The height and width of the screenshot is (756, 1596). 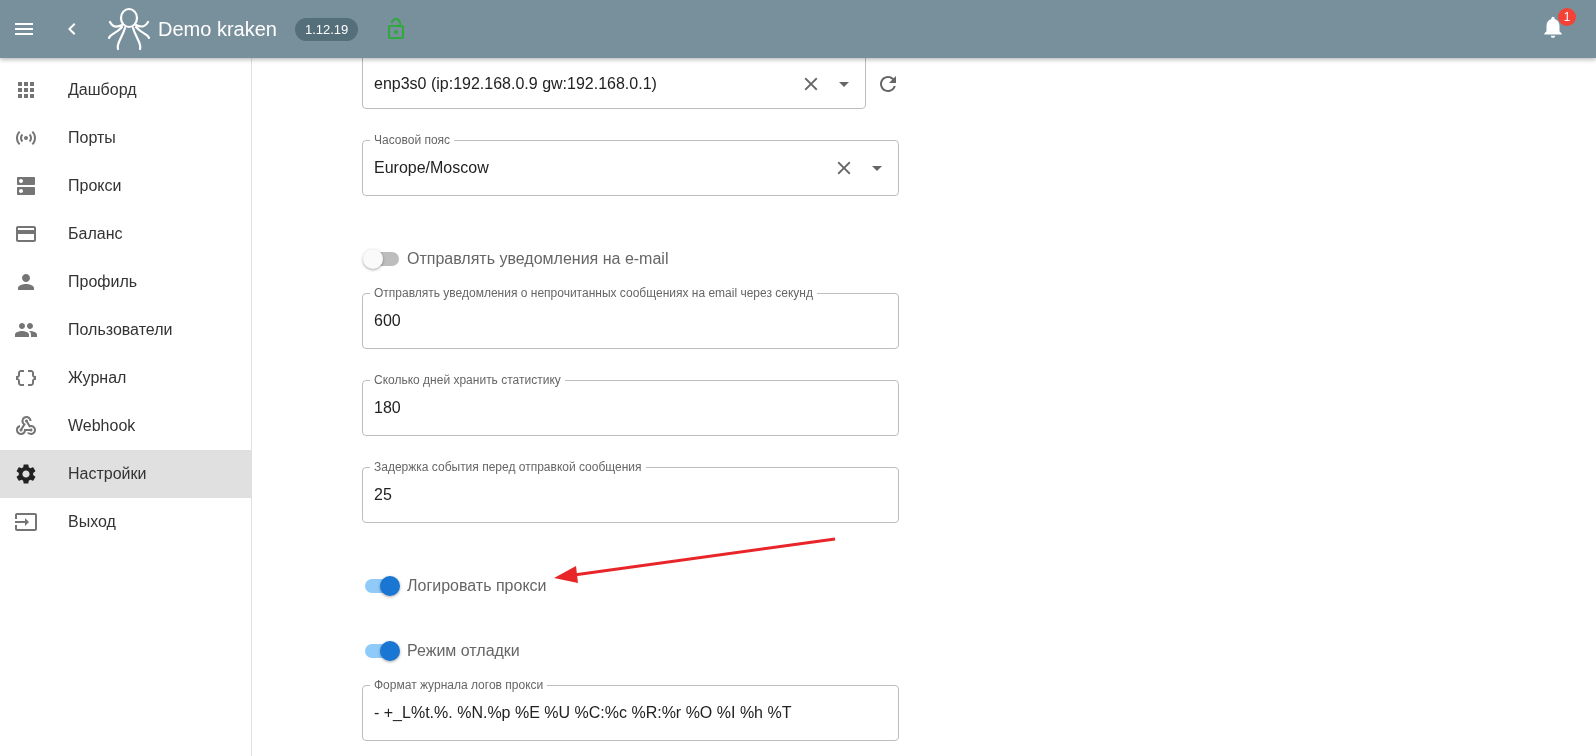 I want to click on sidebar-label: Журнал, so click(x=97, y=378).